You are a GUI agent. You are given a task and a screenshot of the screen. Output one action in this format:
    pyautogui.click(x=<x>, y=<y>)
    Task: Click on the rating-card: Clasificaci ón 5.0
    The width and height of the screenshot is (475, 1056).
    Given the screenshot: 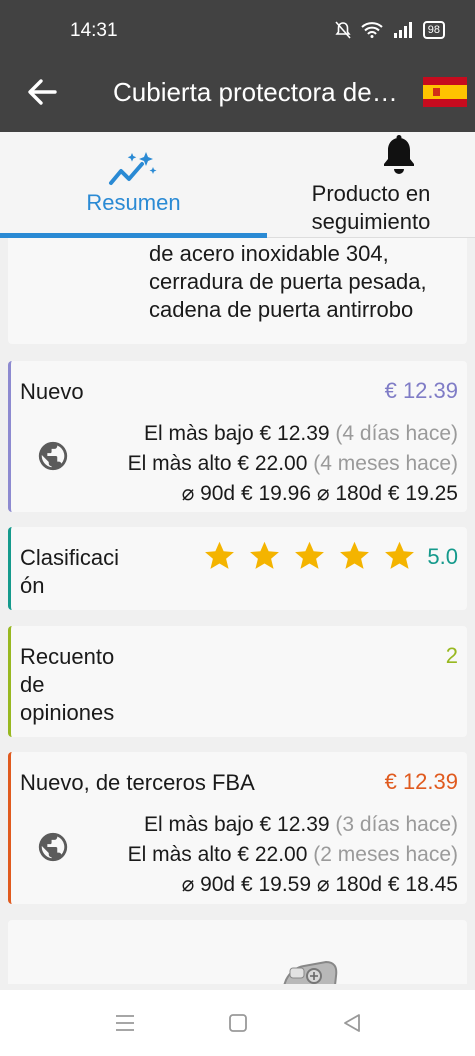 What is the action you would take?
    pyautogui.click(x=237, y=568)
    